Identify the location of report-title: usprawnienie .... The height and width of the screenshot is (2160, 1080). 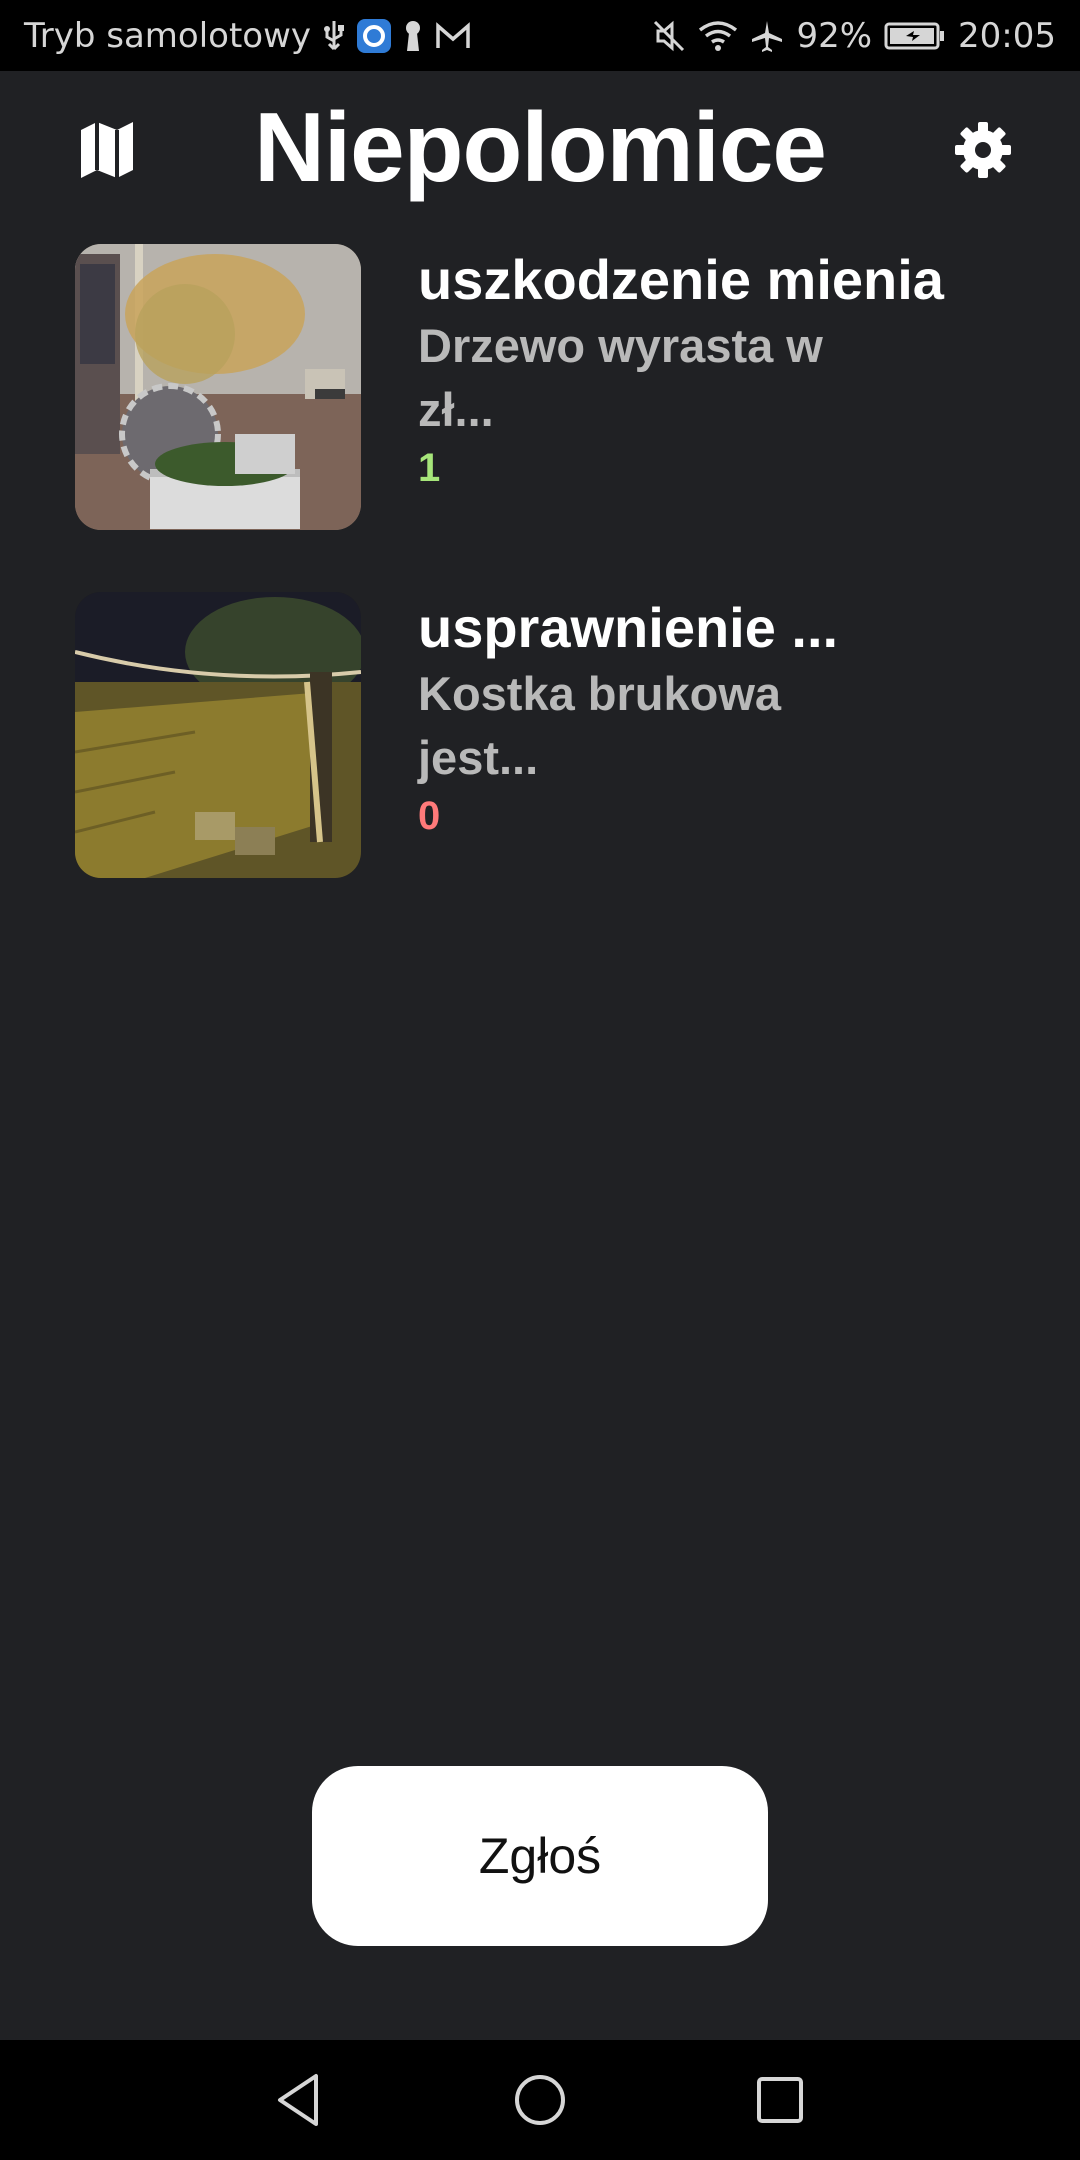
(628, 627).